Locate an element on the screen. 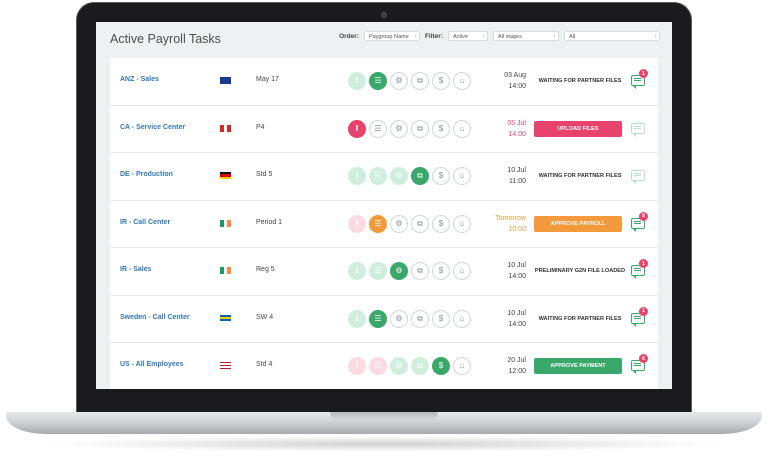  due-date: 05 Jul 14:00 is located at coordinates (506, 129).